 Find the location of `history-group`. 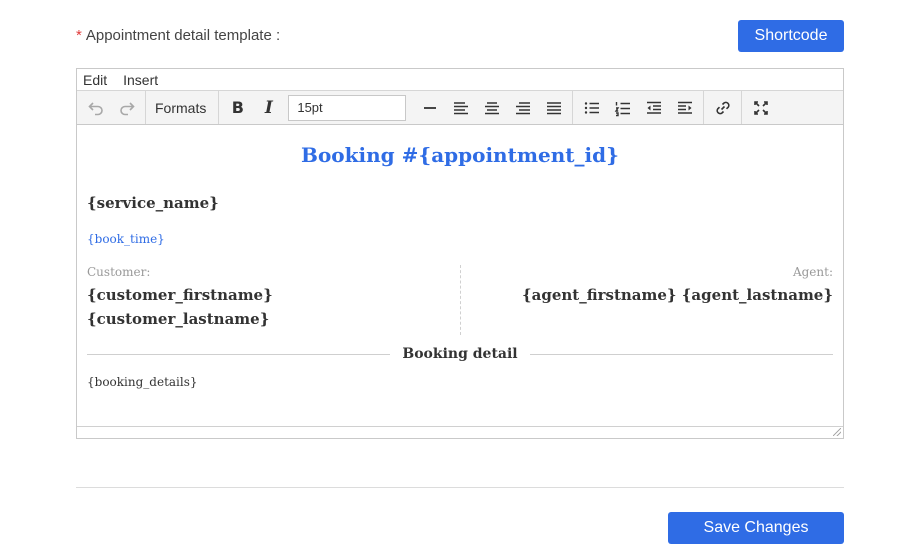

history-group is located at coordinates (111, 107).